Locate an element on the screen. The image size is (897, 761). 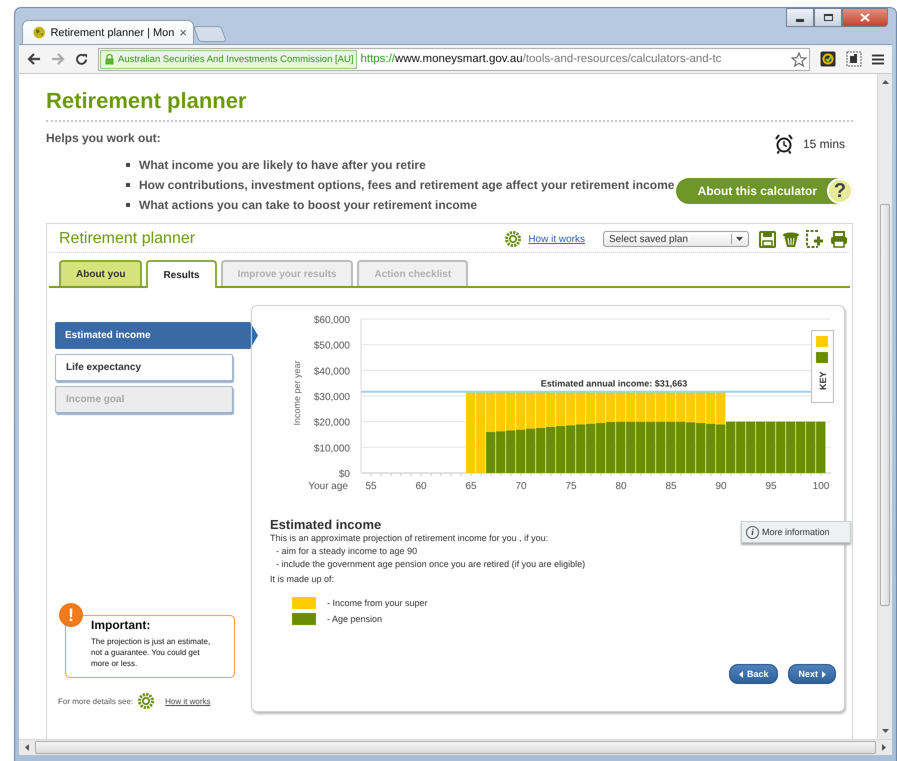
axis-label: 55 is located at coordinates (371, 486).